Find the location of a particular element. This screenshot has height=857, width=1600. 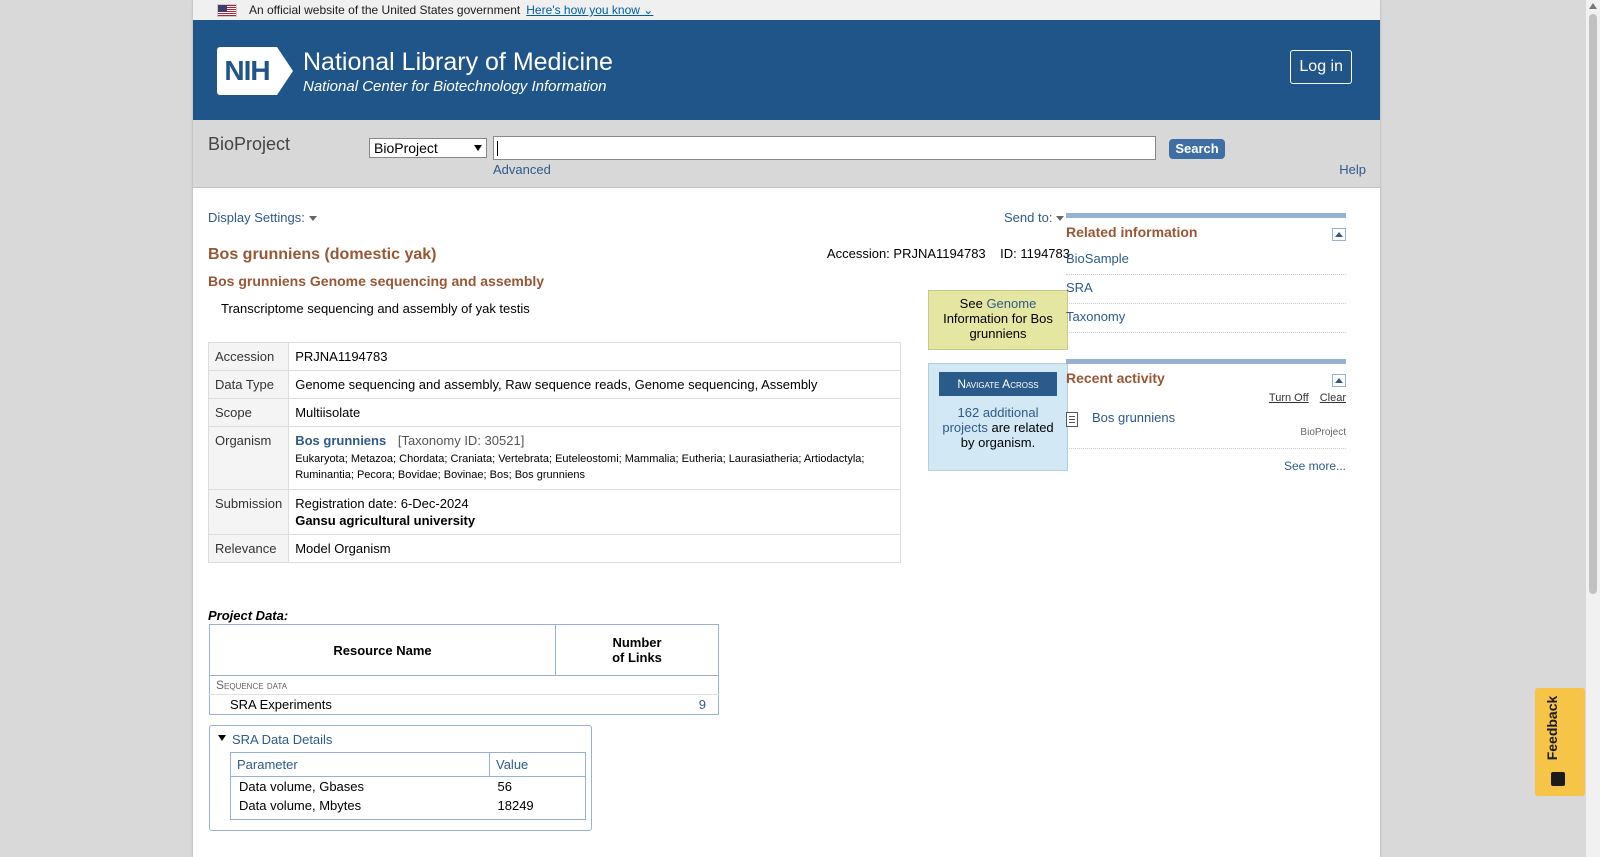

search-input is located at coordinates (824, 148).